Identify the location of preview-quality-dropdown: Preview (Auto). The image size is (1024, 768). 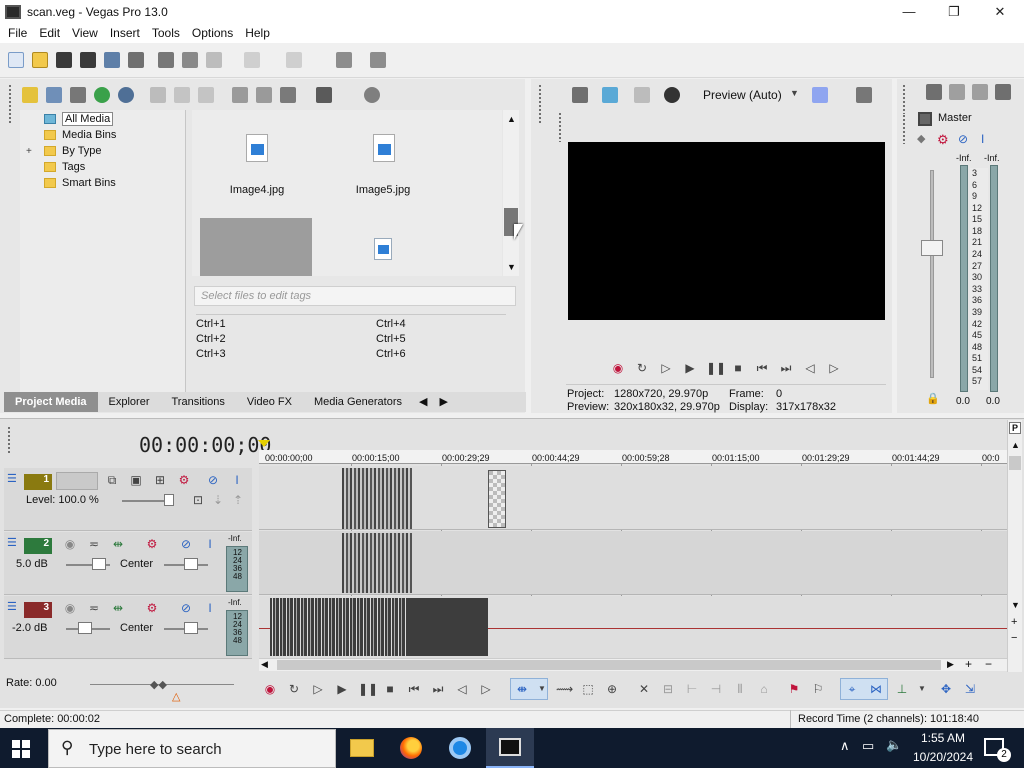
(742, 95).